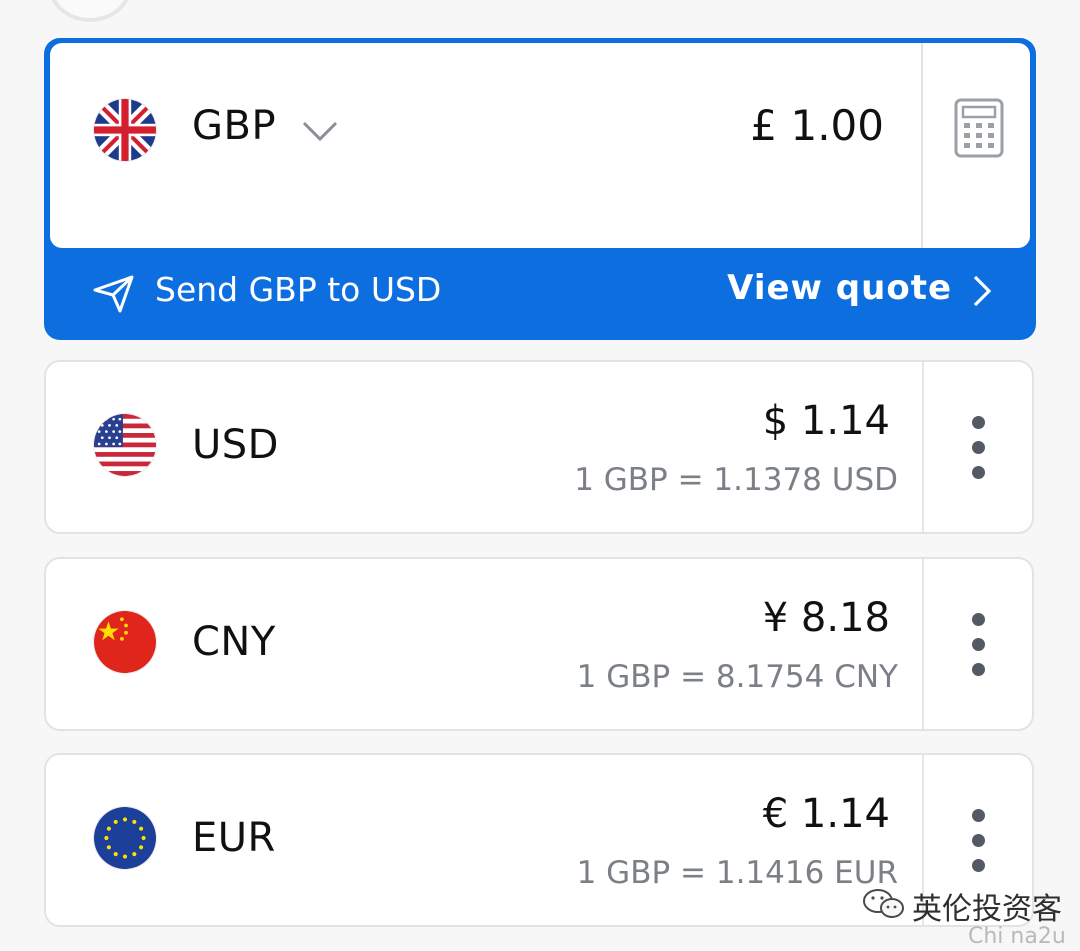 The width and height of the screenshot is (1080, 951). What do you see at coordinates (125, 642) in the screenshot?
I see `cn-flag-icon` at bounding box center [125, 642].